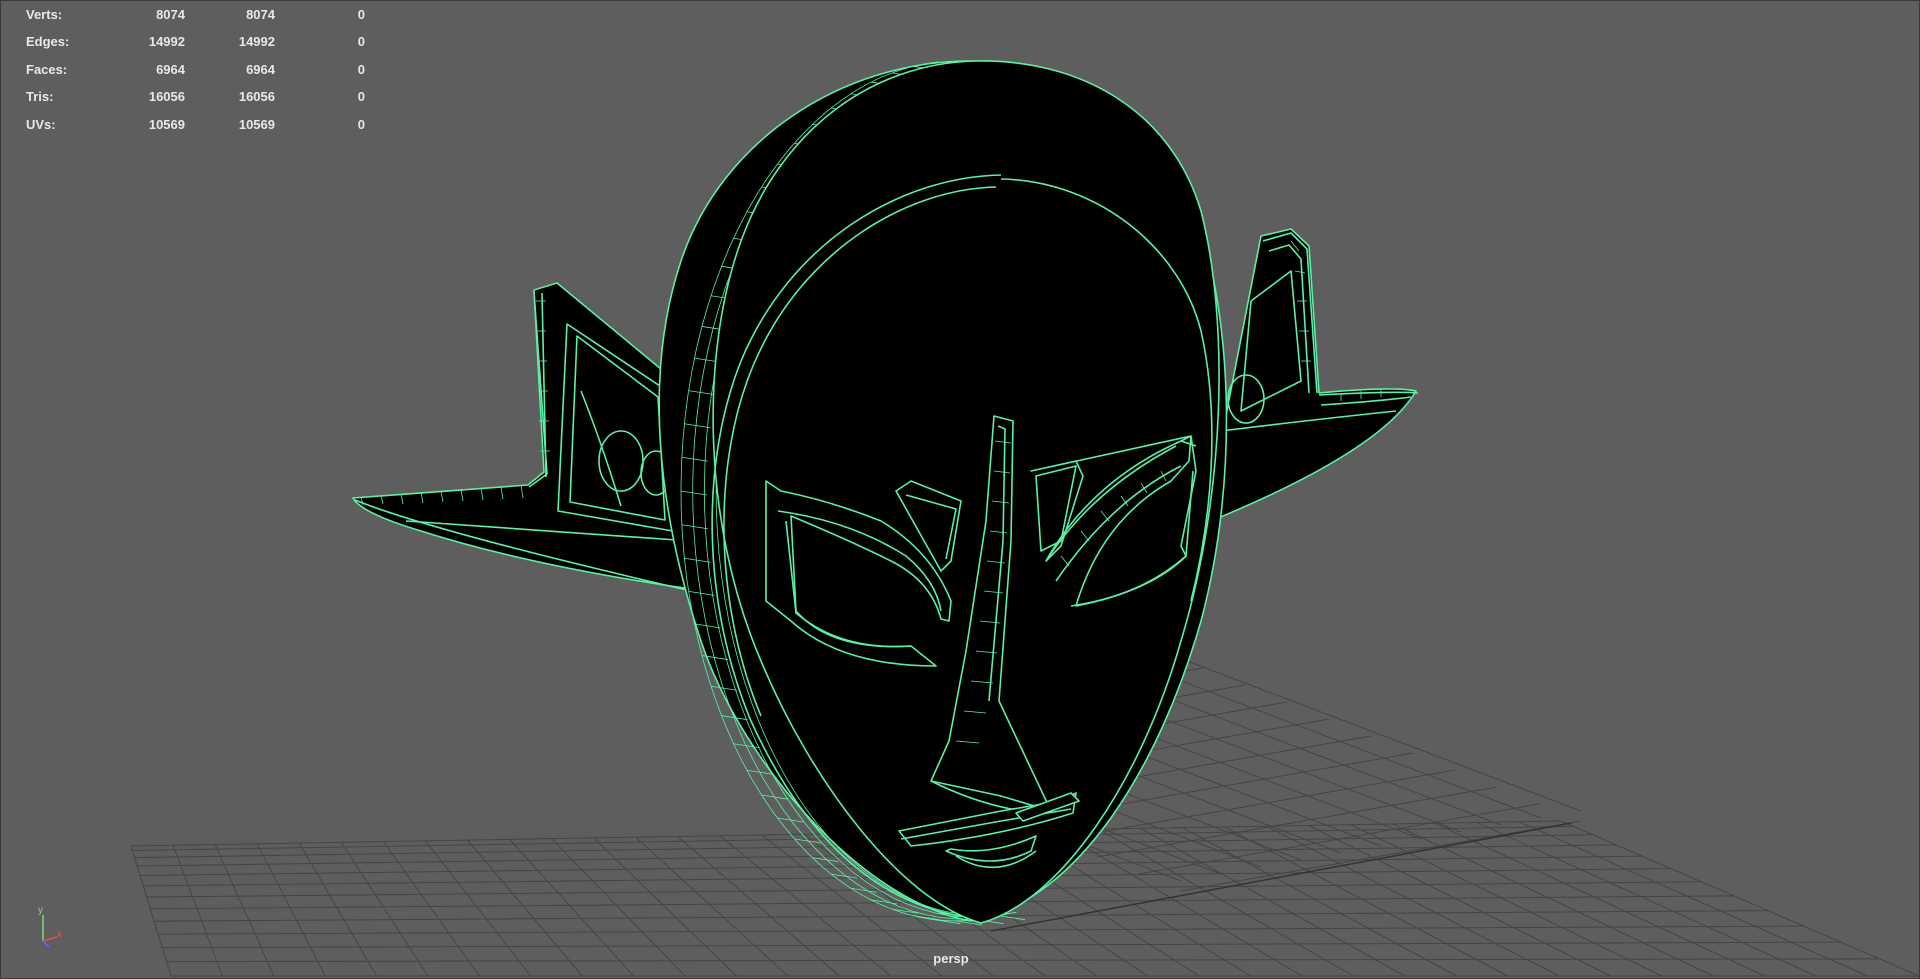 The height and width of the screenshot is (979, 1920). Describe the element at coordinates (40, 910) in the screenshot. I see `y-axis-label: y` at that location.